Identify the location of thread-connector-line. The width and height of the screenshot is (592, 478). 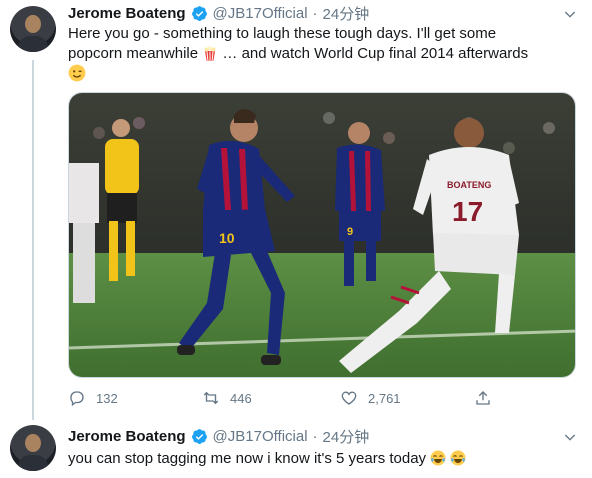
(33, 240).